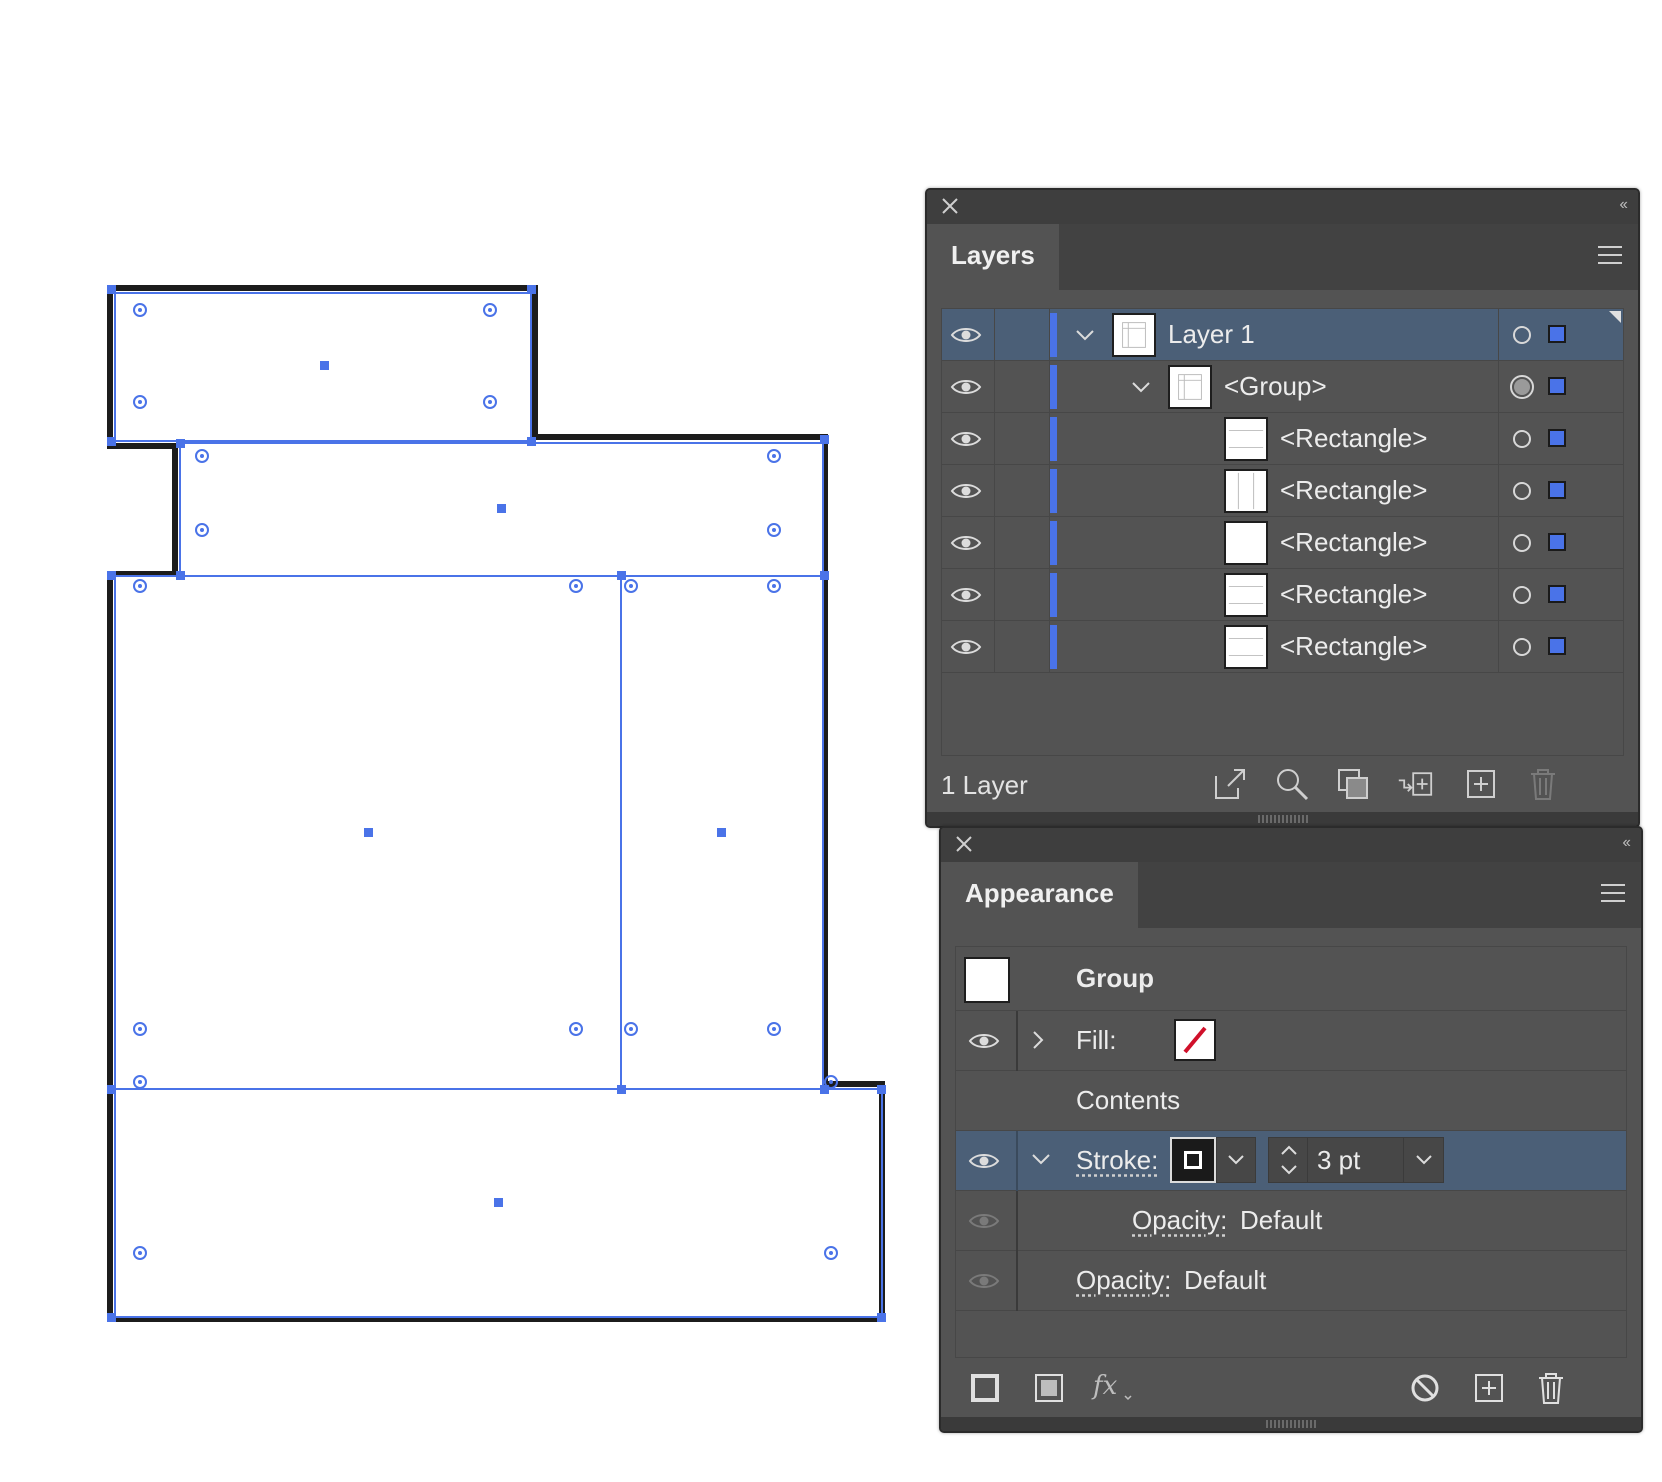 This screenshot has width=1662, height=1482. I want to click on stroke-color-swatch, so click(1193, 1160).